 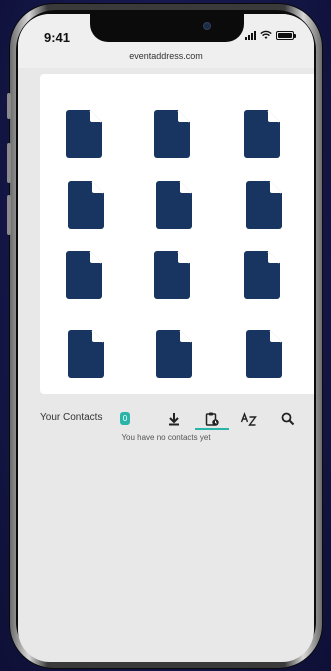 What do you see at coordinates (212, 419) in the screenshot?
I see `clipboard-icon` at bounding box center [212, 419].